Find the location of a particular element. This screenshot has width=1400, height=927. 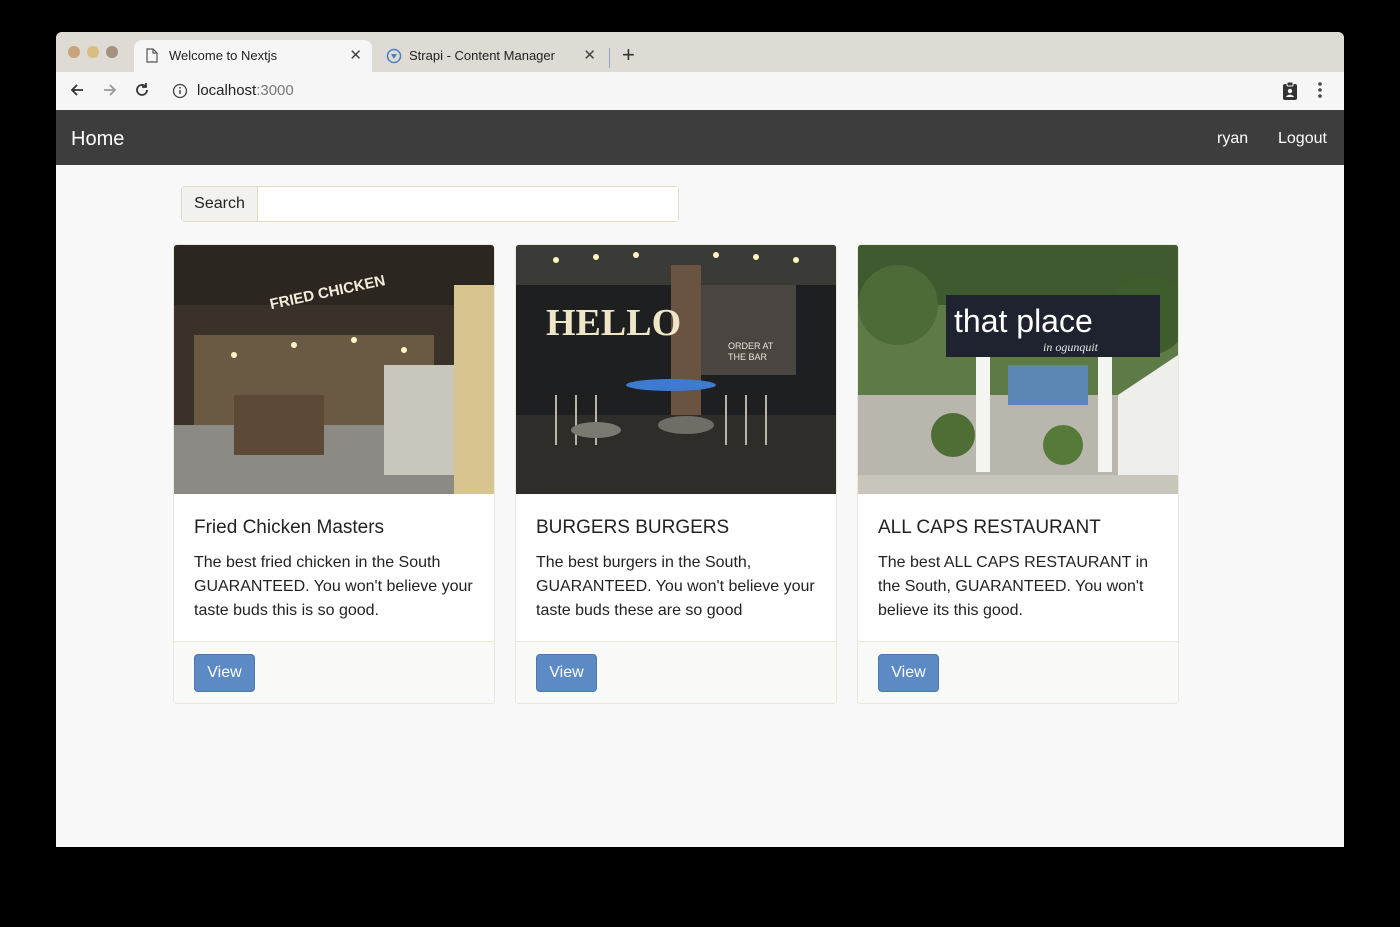

restaurant-image-fried-chicken: FRIED CHICKEN is located at coordinates (334, 369).